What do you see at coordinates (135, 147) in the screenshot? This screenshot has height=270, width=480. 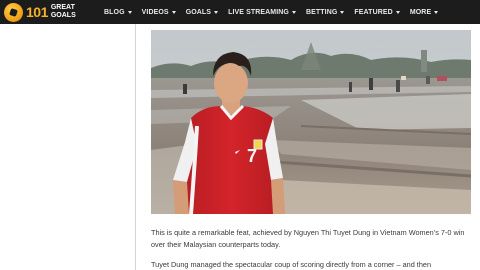 I see `column-divider` at bounding box center [135, 147].